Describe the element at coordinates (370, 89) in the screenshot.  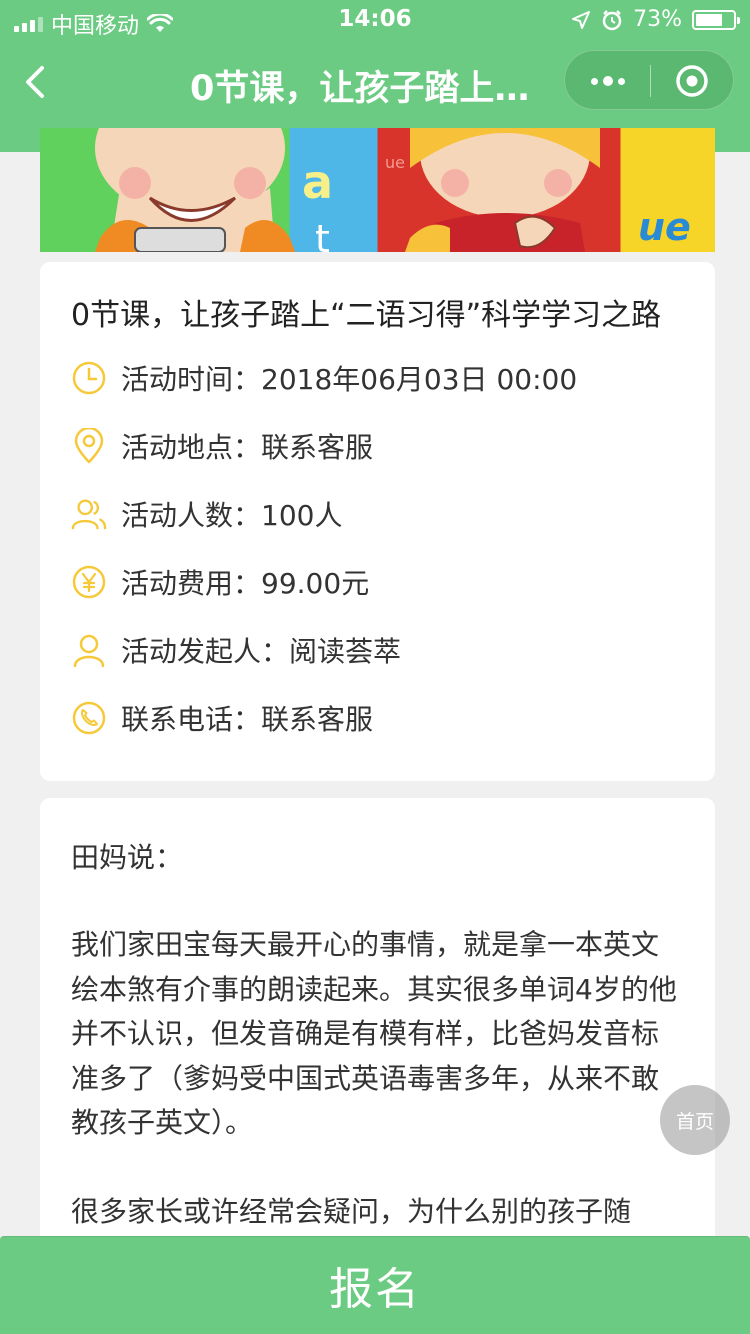
I see `nav-title: 0节课，让孩子踏上“二语习得”科学学习之路` at that location.